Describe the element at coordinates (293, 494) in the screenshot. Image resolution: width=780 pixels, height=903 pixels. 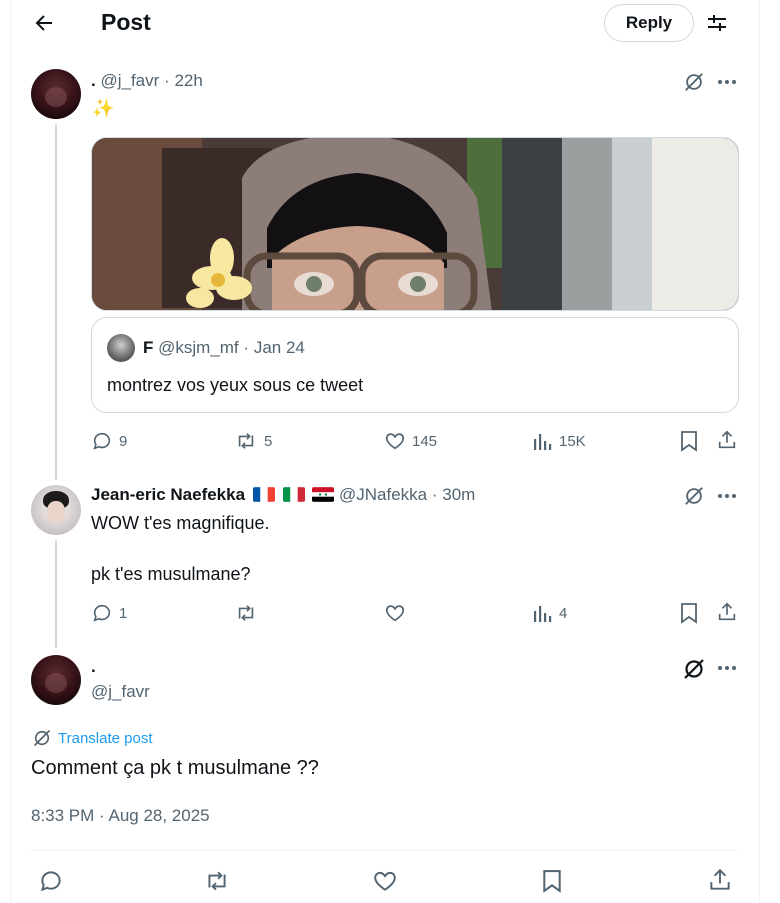
I see `italy-flag-icon` at that location.